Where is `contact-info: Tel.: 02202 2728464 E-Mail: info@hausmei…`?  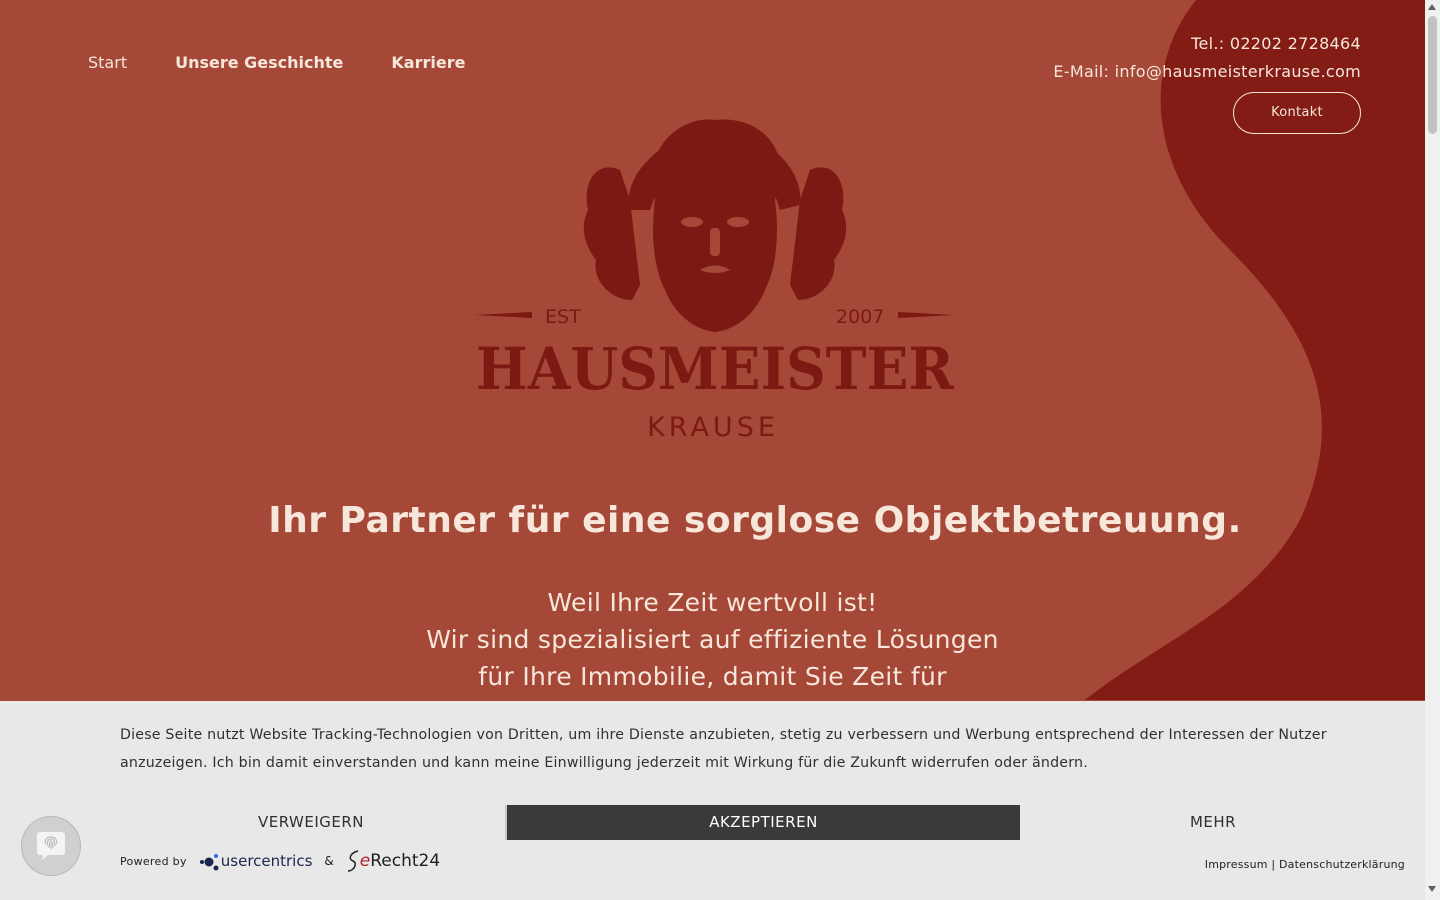
contact-info: Tel.: 02202 2728464 E-Mail: info@hausmei… is located at coordinates (1207, 58).